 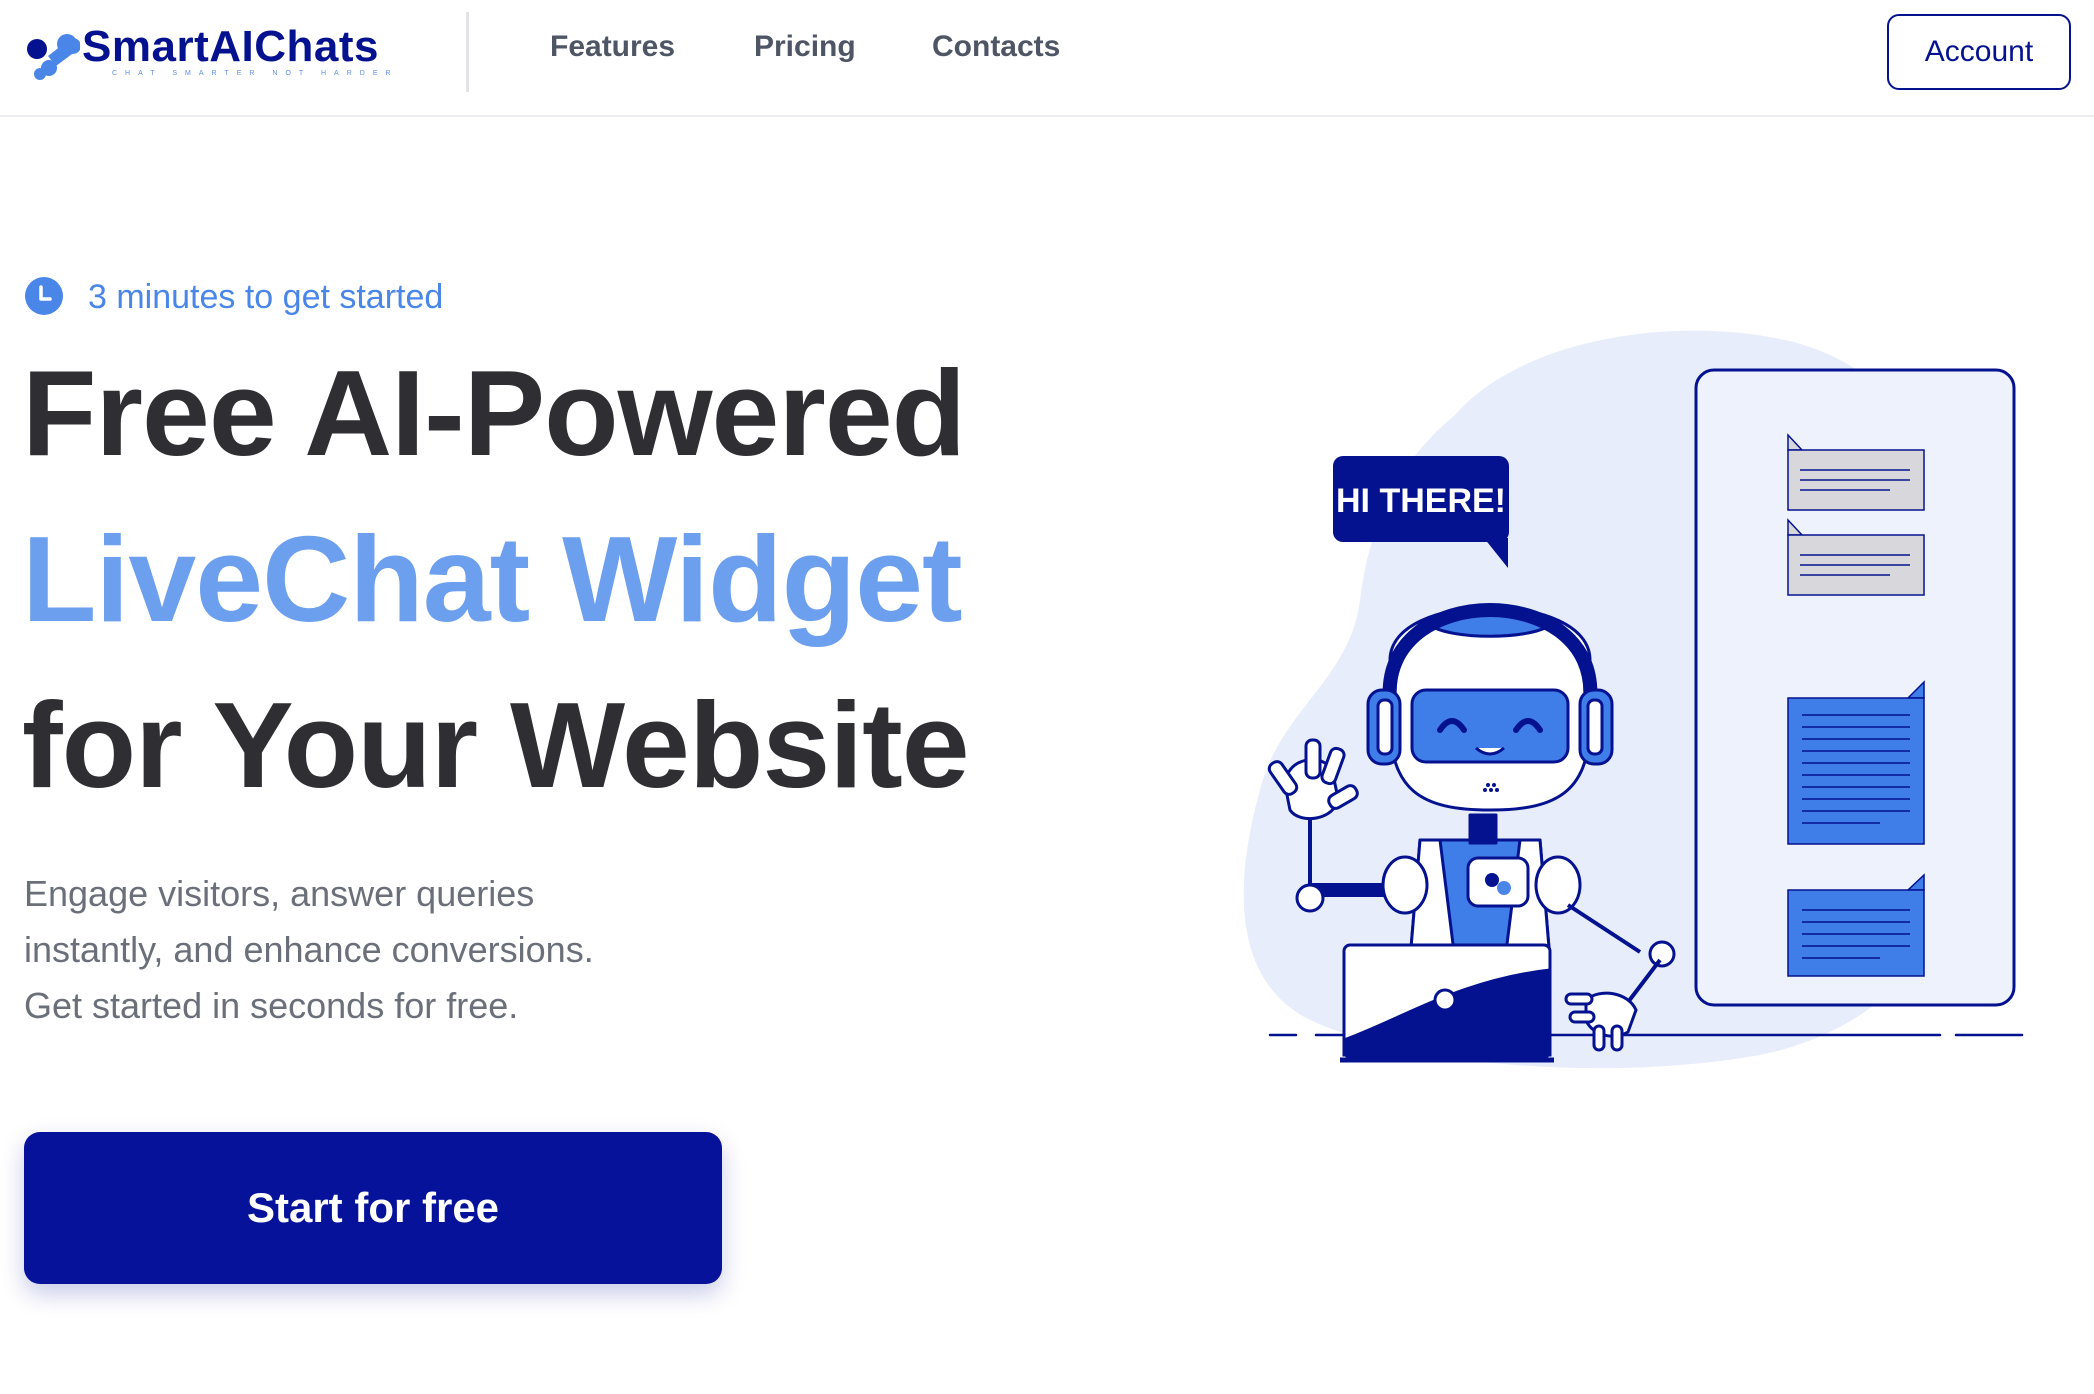 What do you see at coordinates (494, 413) in the screenshot?
I see `headline-line-1: Free AI-Powered` at bounding box center [494, 413].